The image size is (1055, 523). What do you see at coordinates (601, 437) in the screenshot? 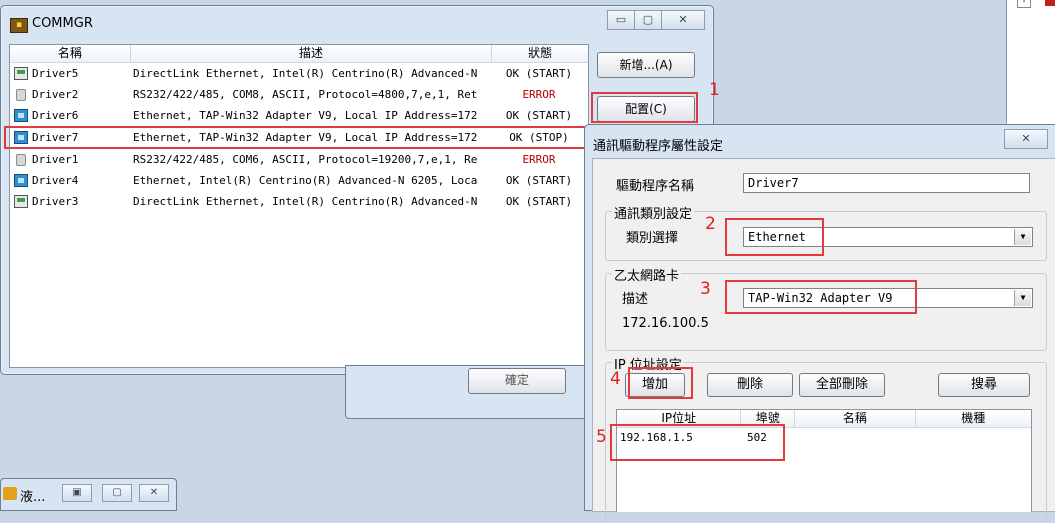
I see `annotation-number: 5` at bounding box center [601, 437].